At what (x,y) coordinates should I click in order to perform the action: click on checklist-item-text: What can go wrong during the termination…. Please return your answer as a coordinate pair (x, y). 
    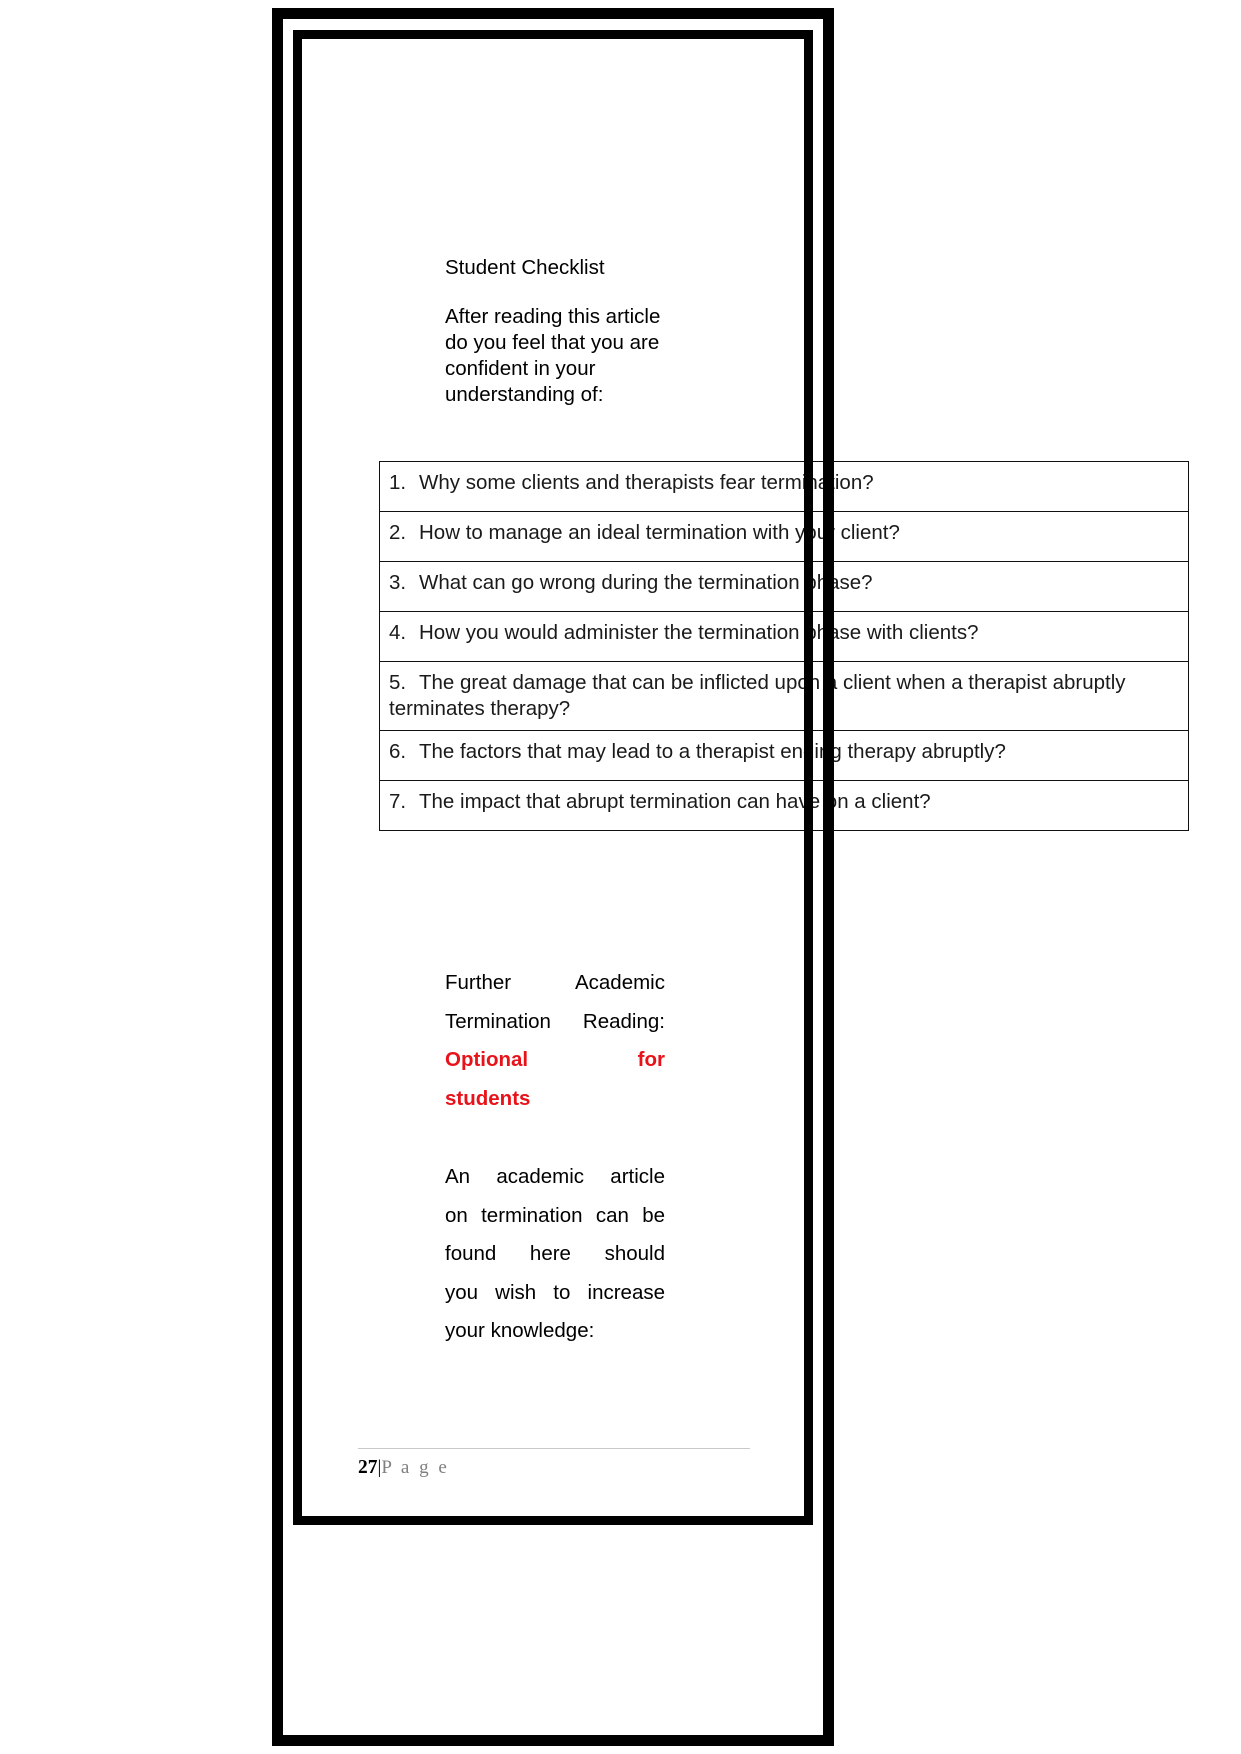
    Looking at the image, I should click on (646, 582).